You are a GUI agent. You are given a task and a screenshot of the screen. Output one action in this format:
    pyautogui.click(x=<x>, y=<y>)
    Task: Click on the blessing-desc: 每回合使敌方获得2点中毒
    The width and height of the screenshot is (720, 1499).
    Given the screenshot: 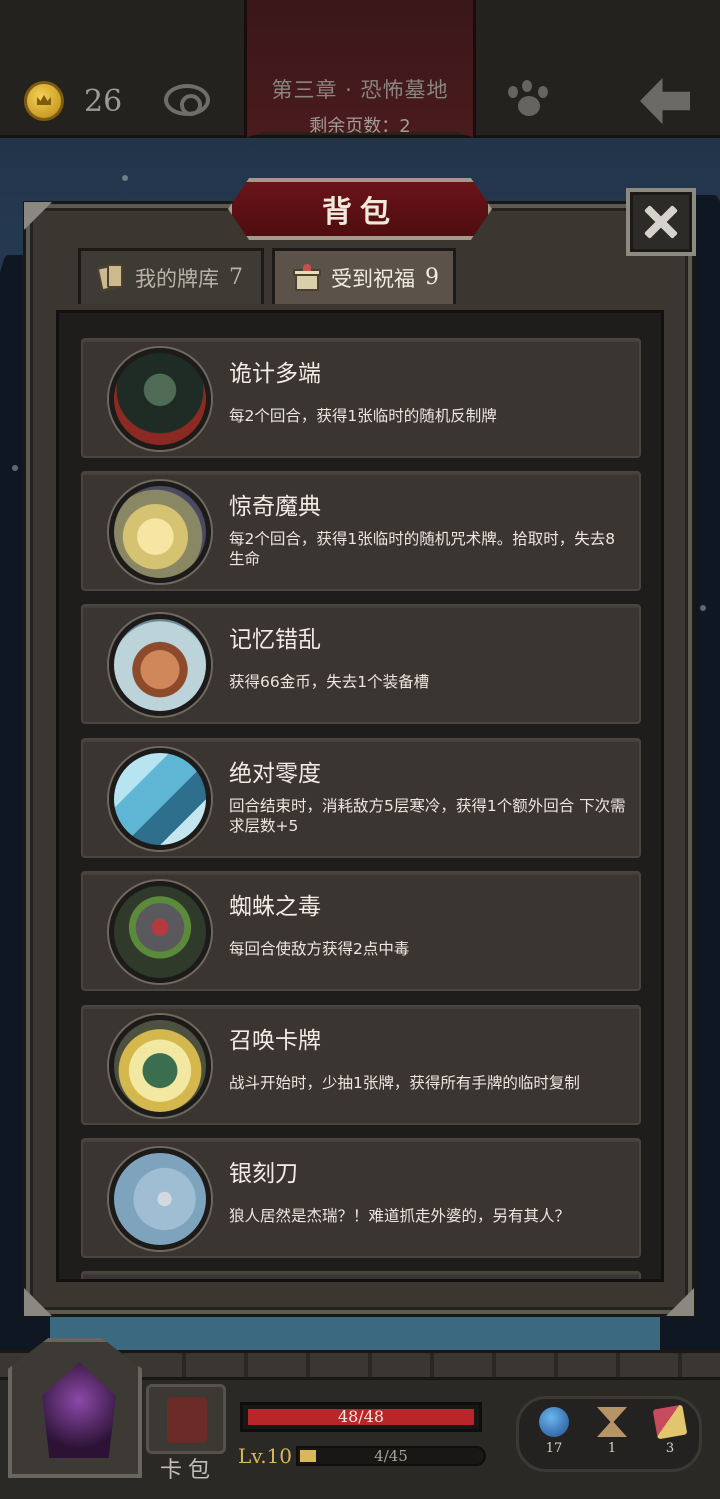 What is the action you would take?
    pyautogui.click(x=319, y=949)
    